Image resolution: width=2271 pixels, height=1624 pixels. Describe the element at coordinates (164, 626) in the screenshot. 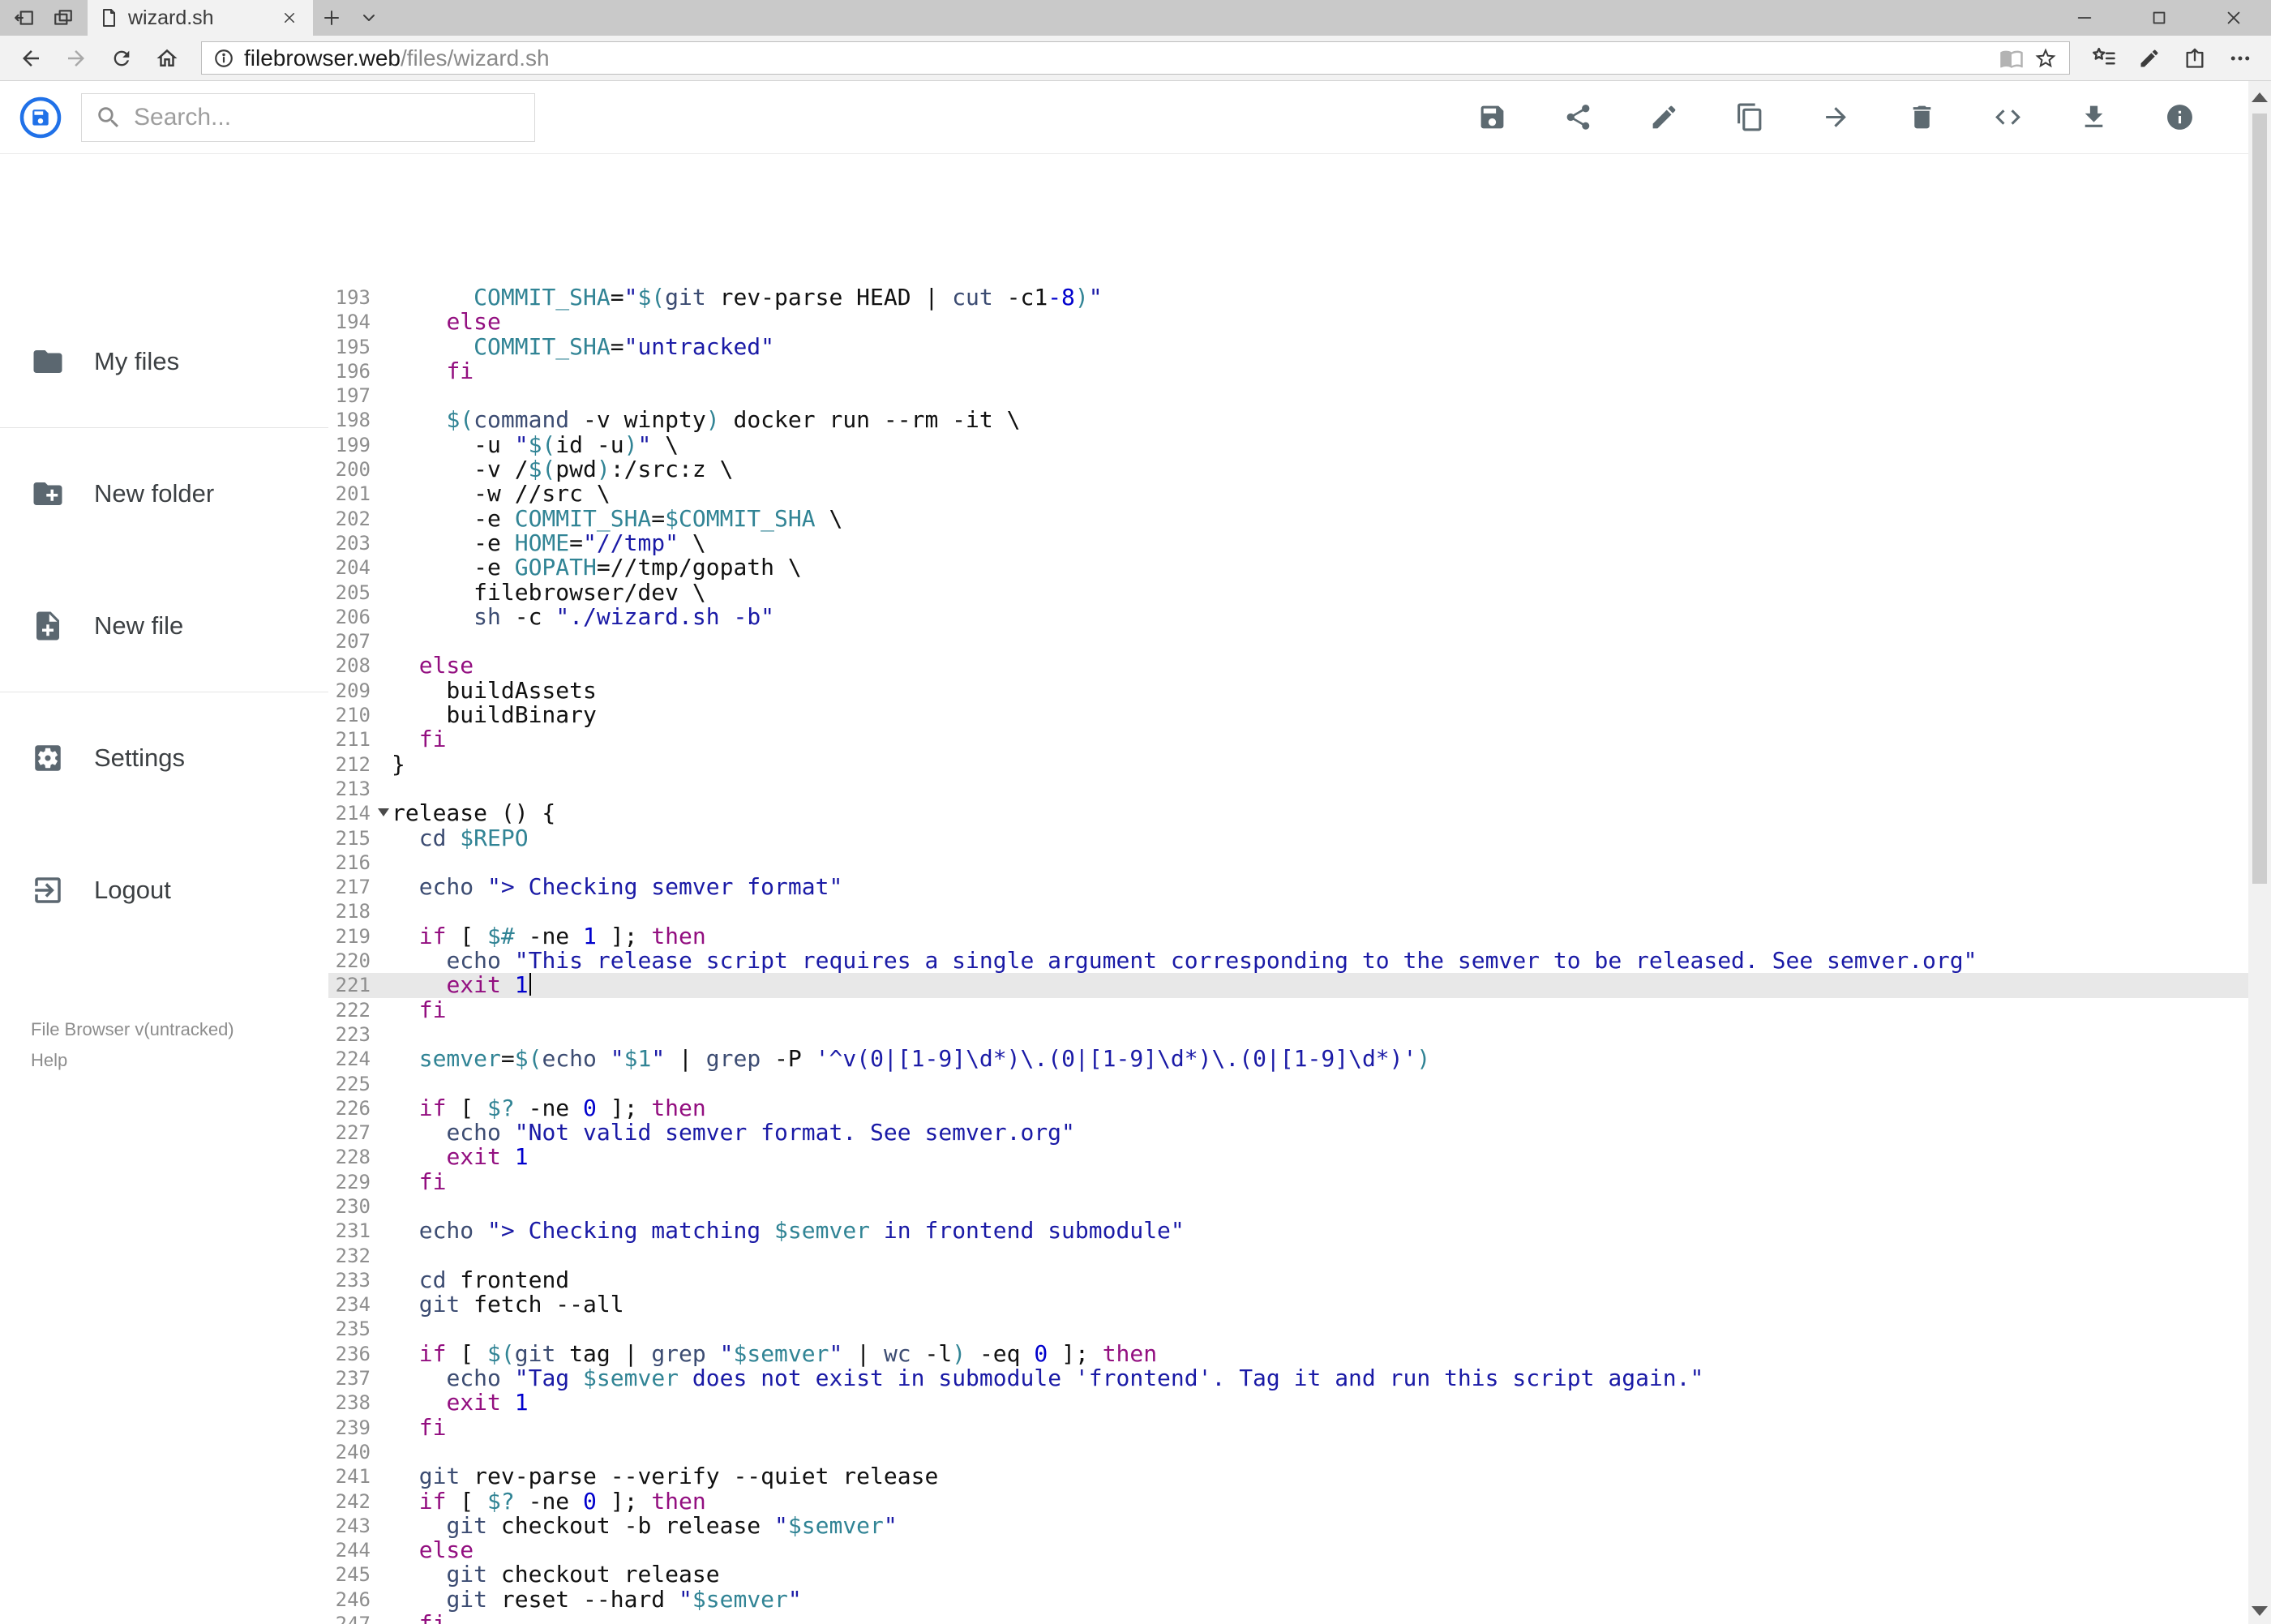

I see `sidebar-item-new-file: New file` at that location.